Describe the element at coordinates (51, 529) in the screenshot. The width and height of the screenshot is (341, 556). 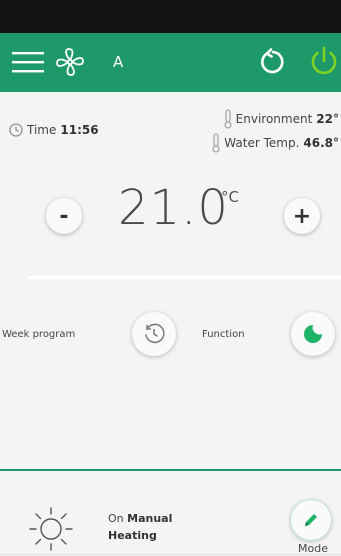
I see `sun-icon` at that location.